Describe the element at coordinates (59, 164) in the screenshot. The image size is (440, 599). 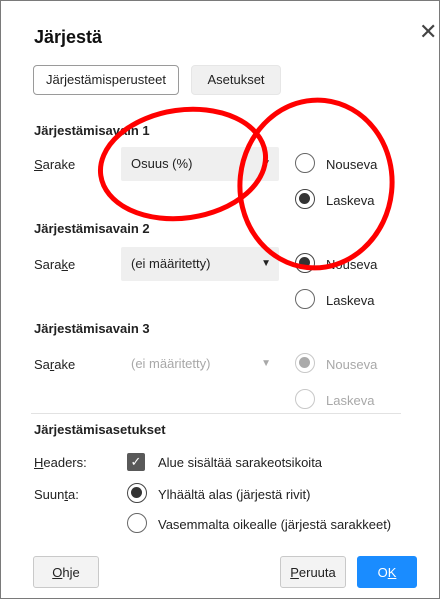
I see `sort-key-1-column-label-rest: arake` at that location.